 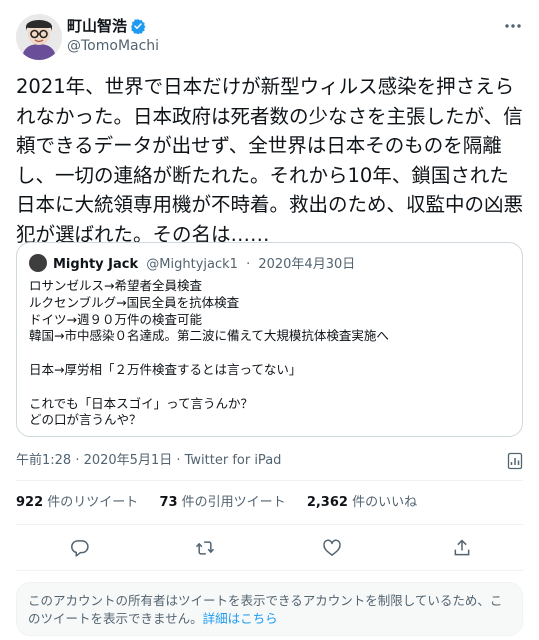 What do you see at coordinates (93, 502) in the screenshot?
I see `retweet-count-label: 件のリツイート` at bounding box center [93, 502].